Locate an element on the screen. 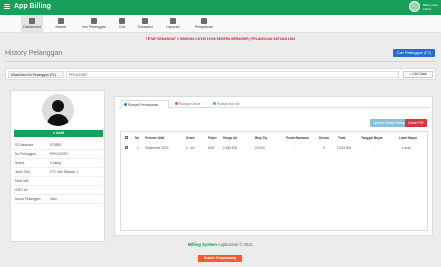  menu-info-pelanggan: Info Pelanggan is located at coordinates (94, 24).